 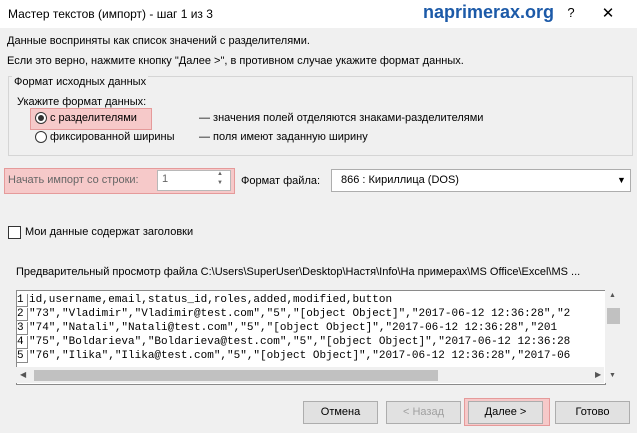 I want to click on headers-checkbox-label: Мои данные содержат заголовки, so click(x=109, y=232).